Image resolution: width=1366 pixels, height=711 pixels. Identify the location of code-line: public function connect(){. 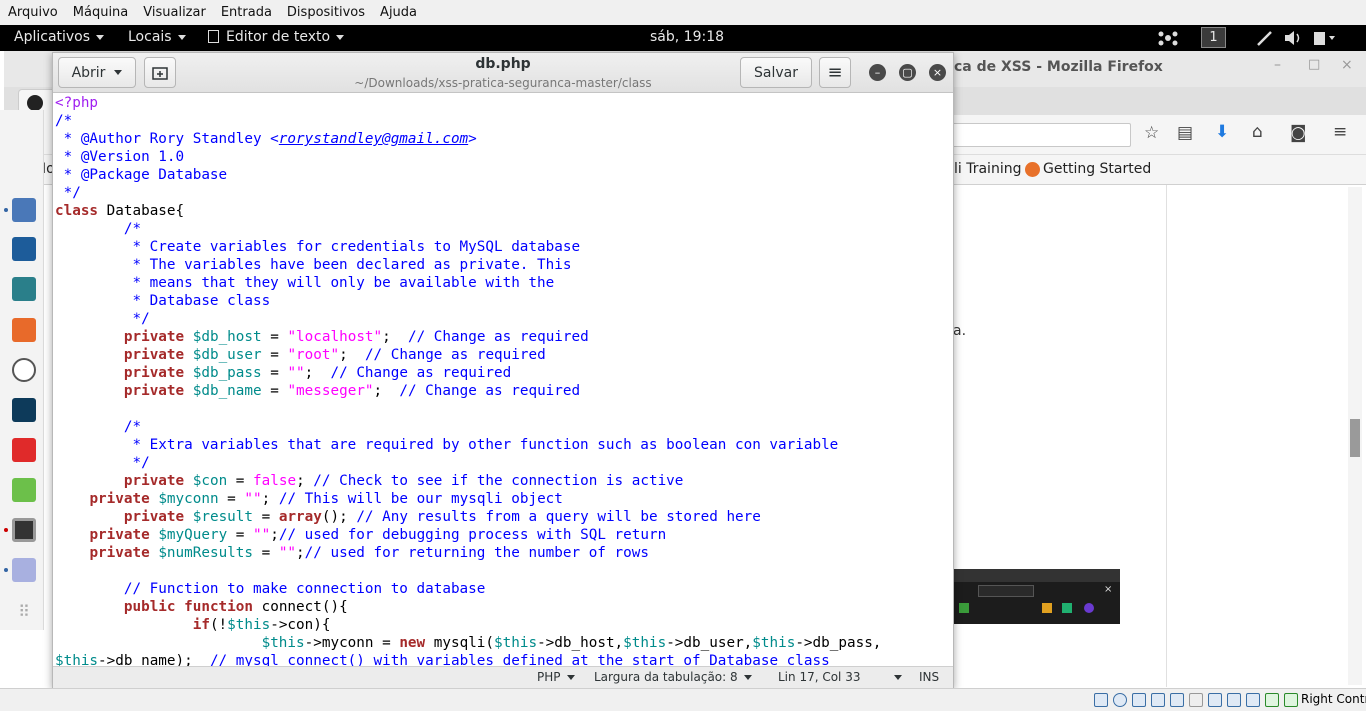
(235, 607).